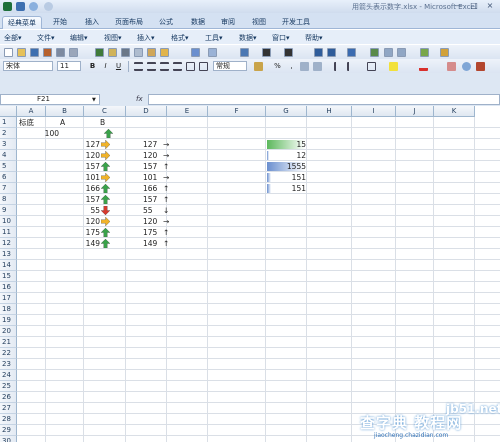 The image size is (500, 442). Describe the element at coordinates (371, 66) in the screenshot. I see `borders-icon` at that location.